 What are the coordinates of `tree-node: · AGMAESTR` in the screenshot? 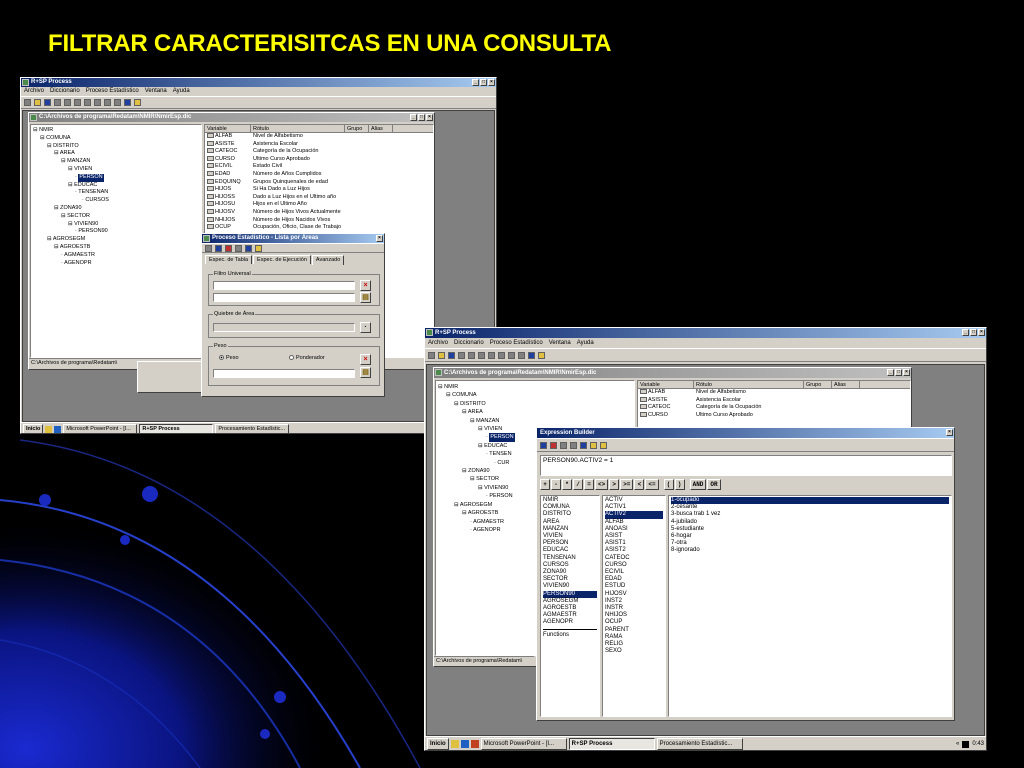 It's located at (116, 256).